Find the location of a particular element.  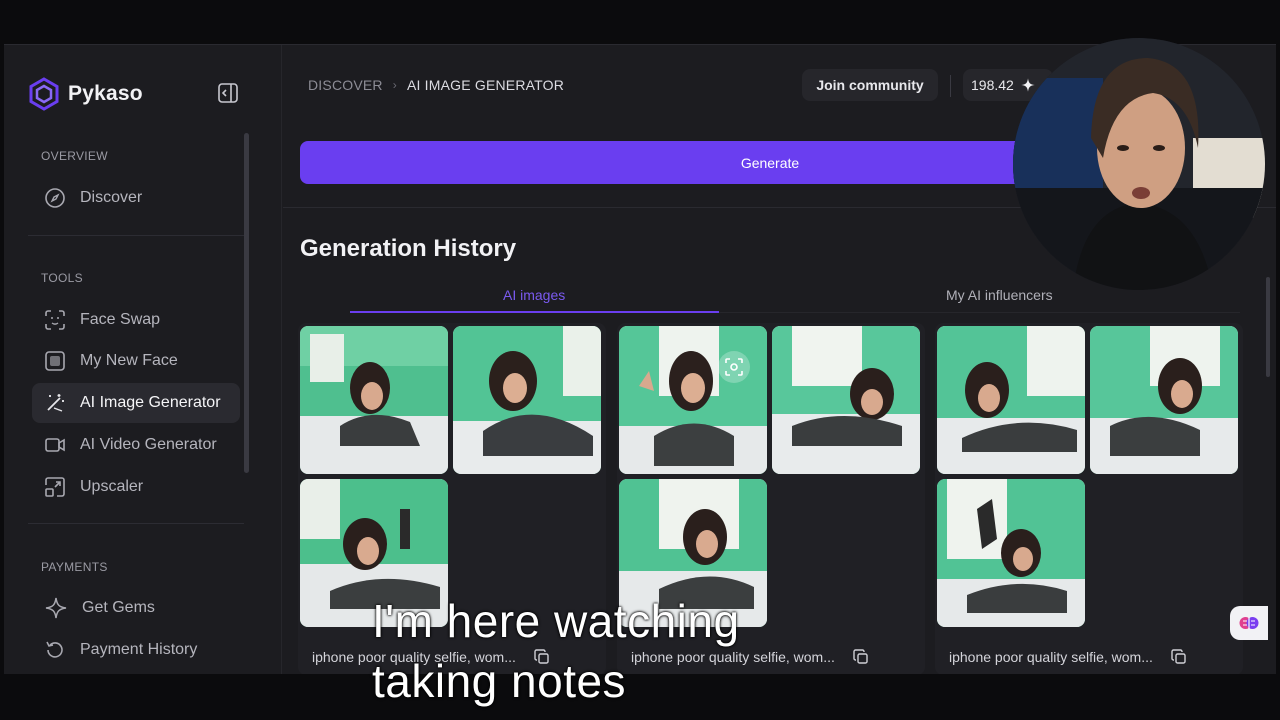

section-label-tools: TOOLS is located at coordinates (62, 278).